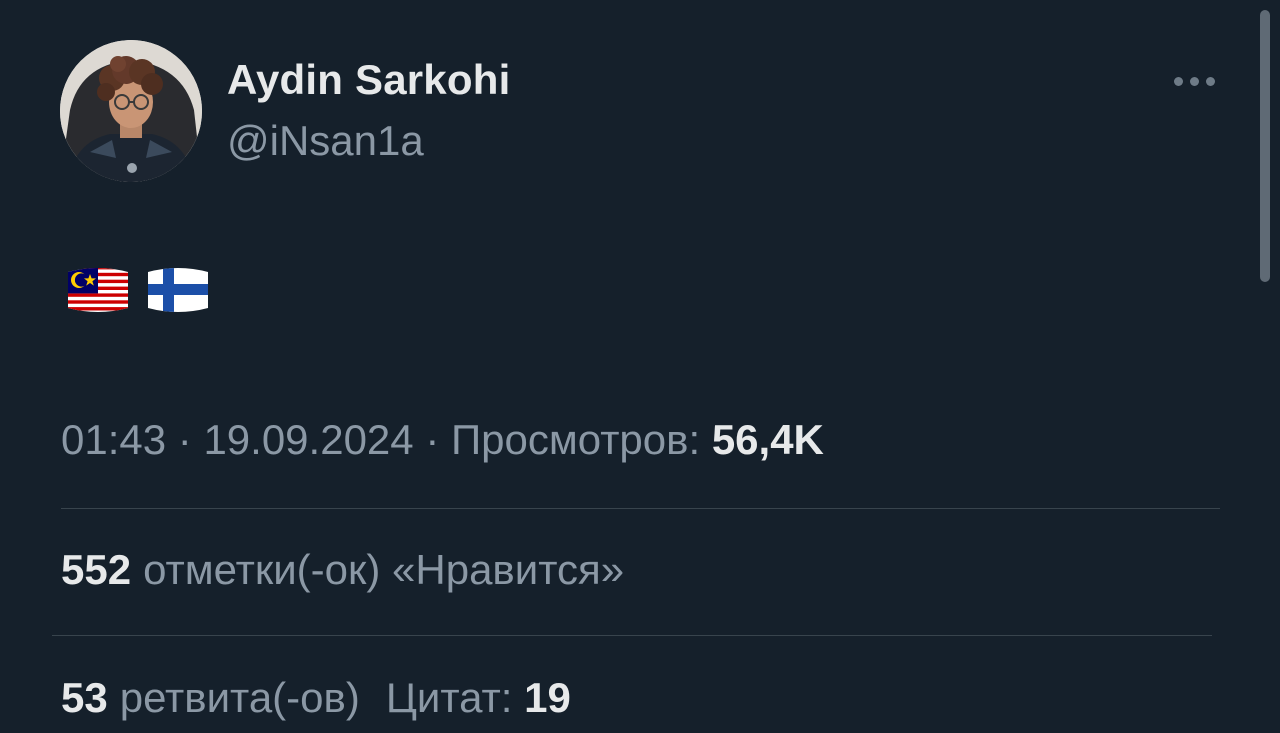 The height and width of the screenshot is (733, 1280). What do you see at coordinates (239, 697) in the screenshot?
I see `retweets-label: ретвита(-ов)` at bounding box center [239, 697].